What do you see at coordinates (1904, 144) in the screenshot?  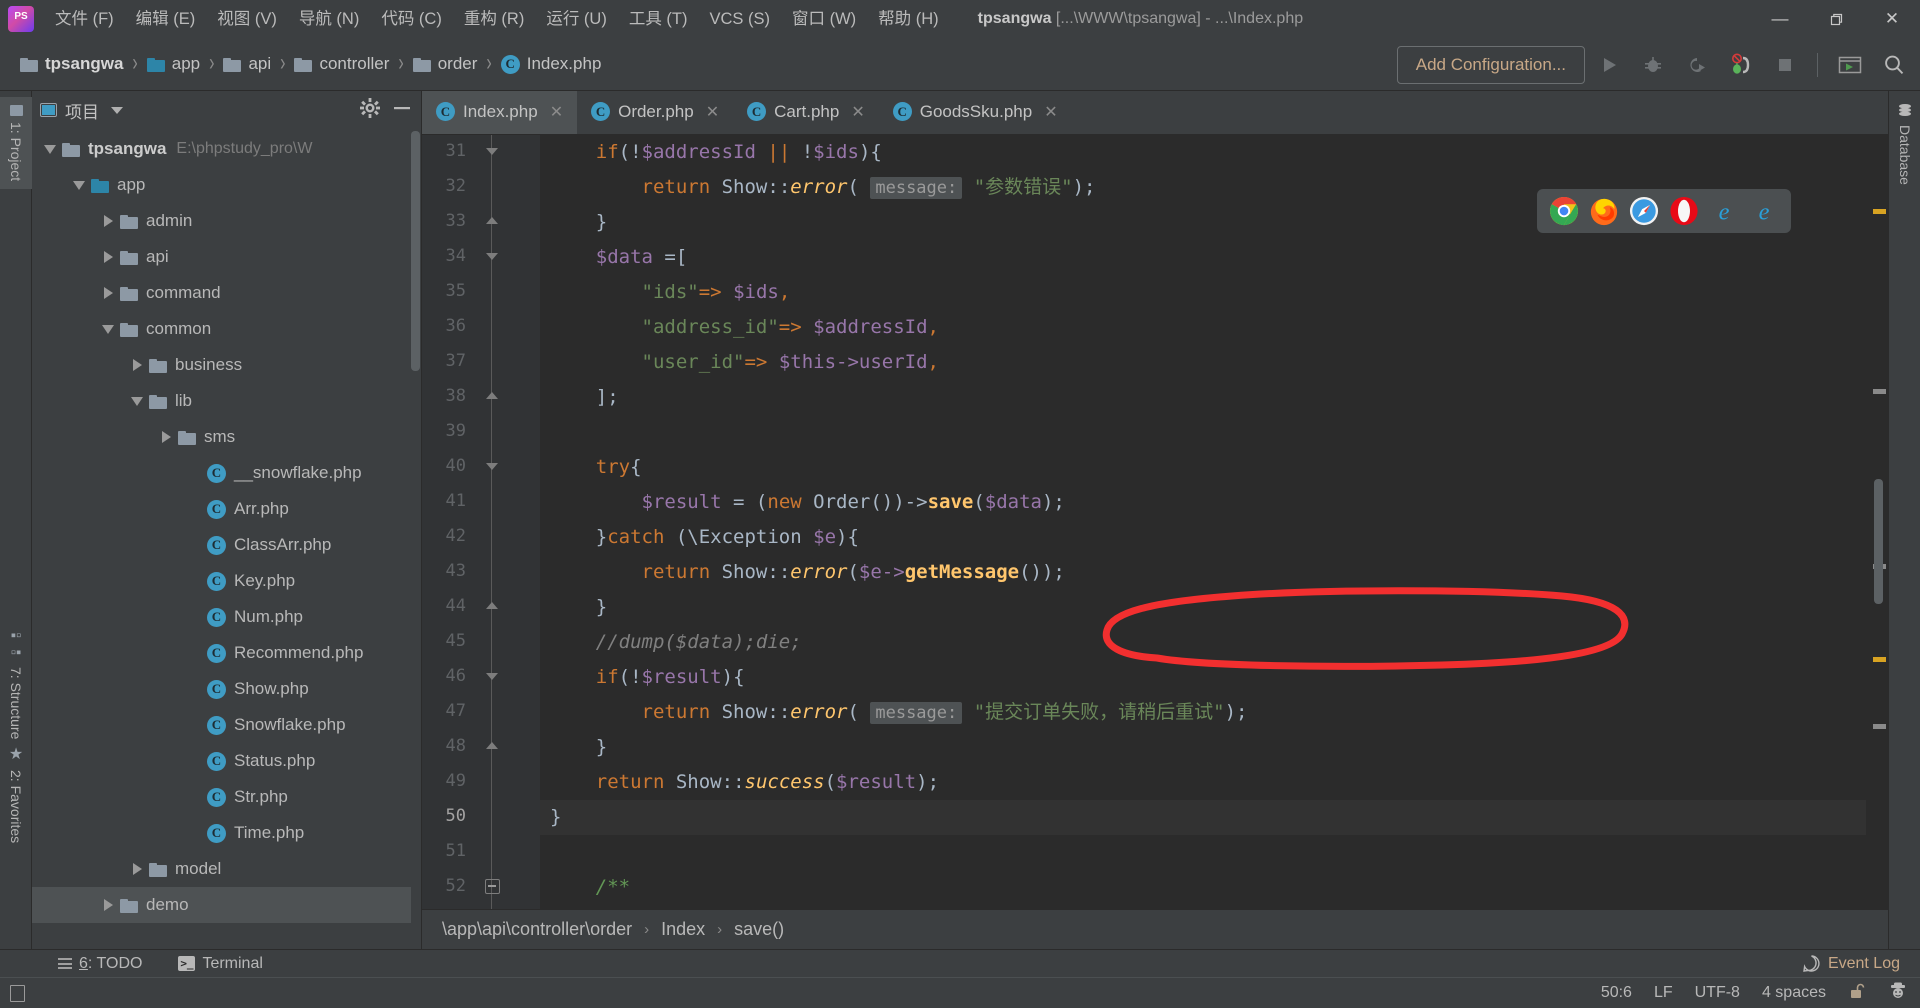 I see `sidebar-item-database: Database` at bounding box center [1904, 144].